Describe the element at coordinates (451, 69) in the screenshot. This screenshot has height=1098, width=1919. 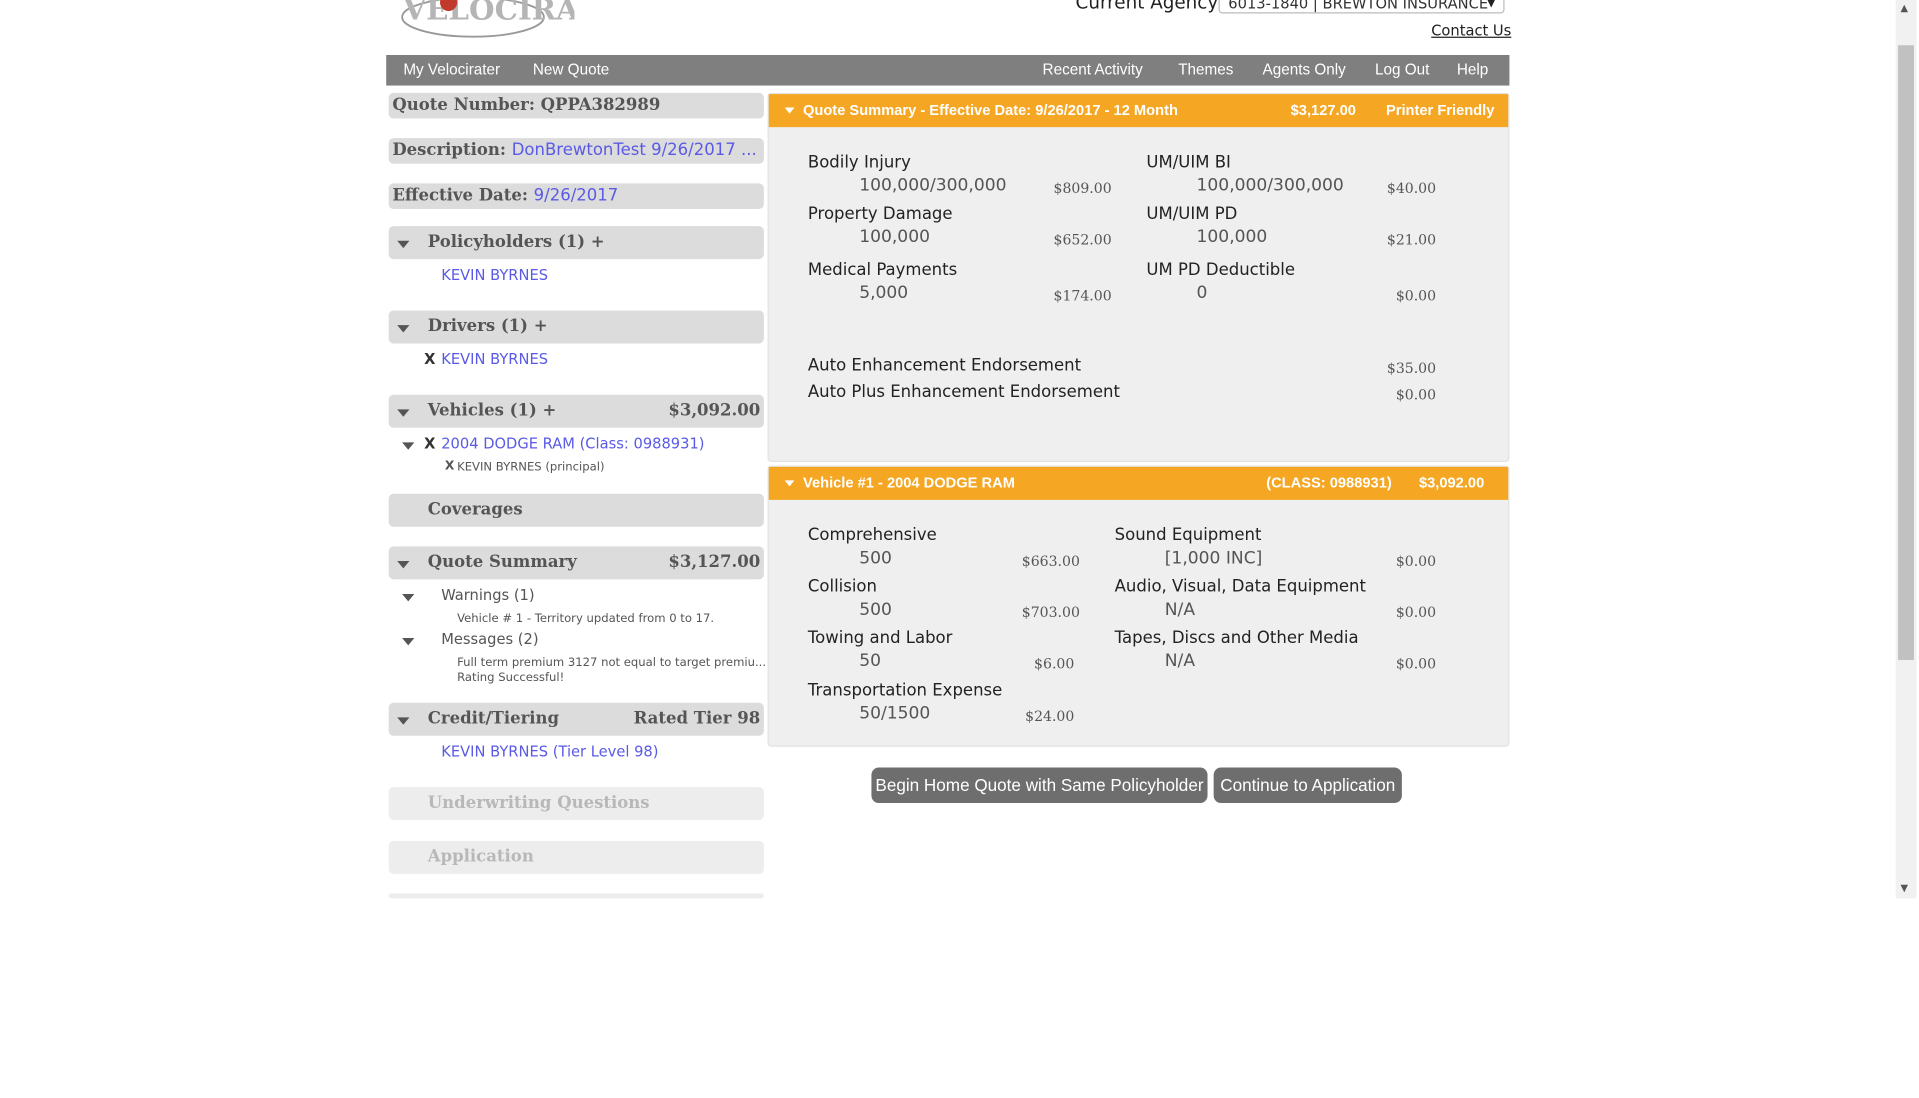
I see `nav-my-velocirater: My Velocirater` at that location.